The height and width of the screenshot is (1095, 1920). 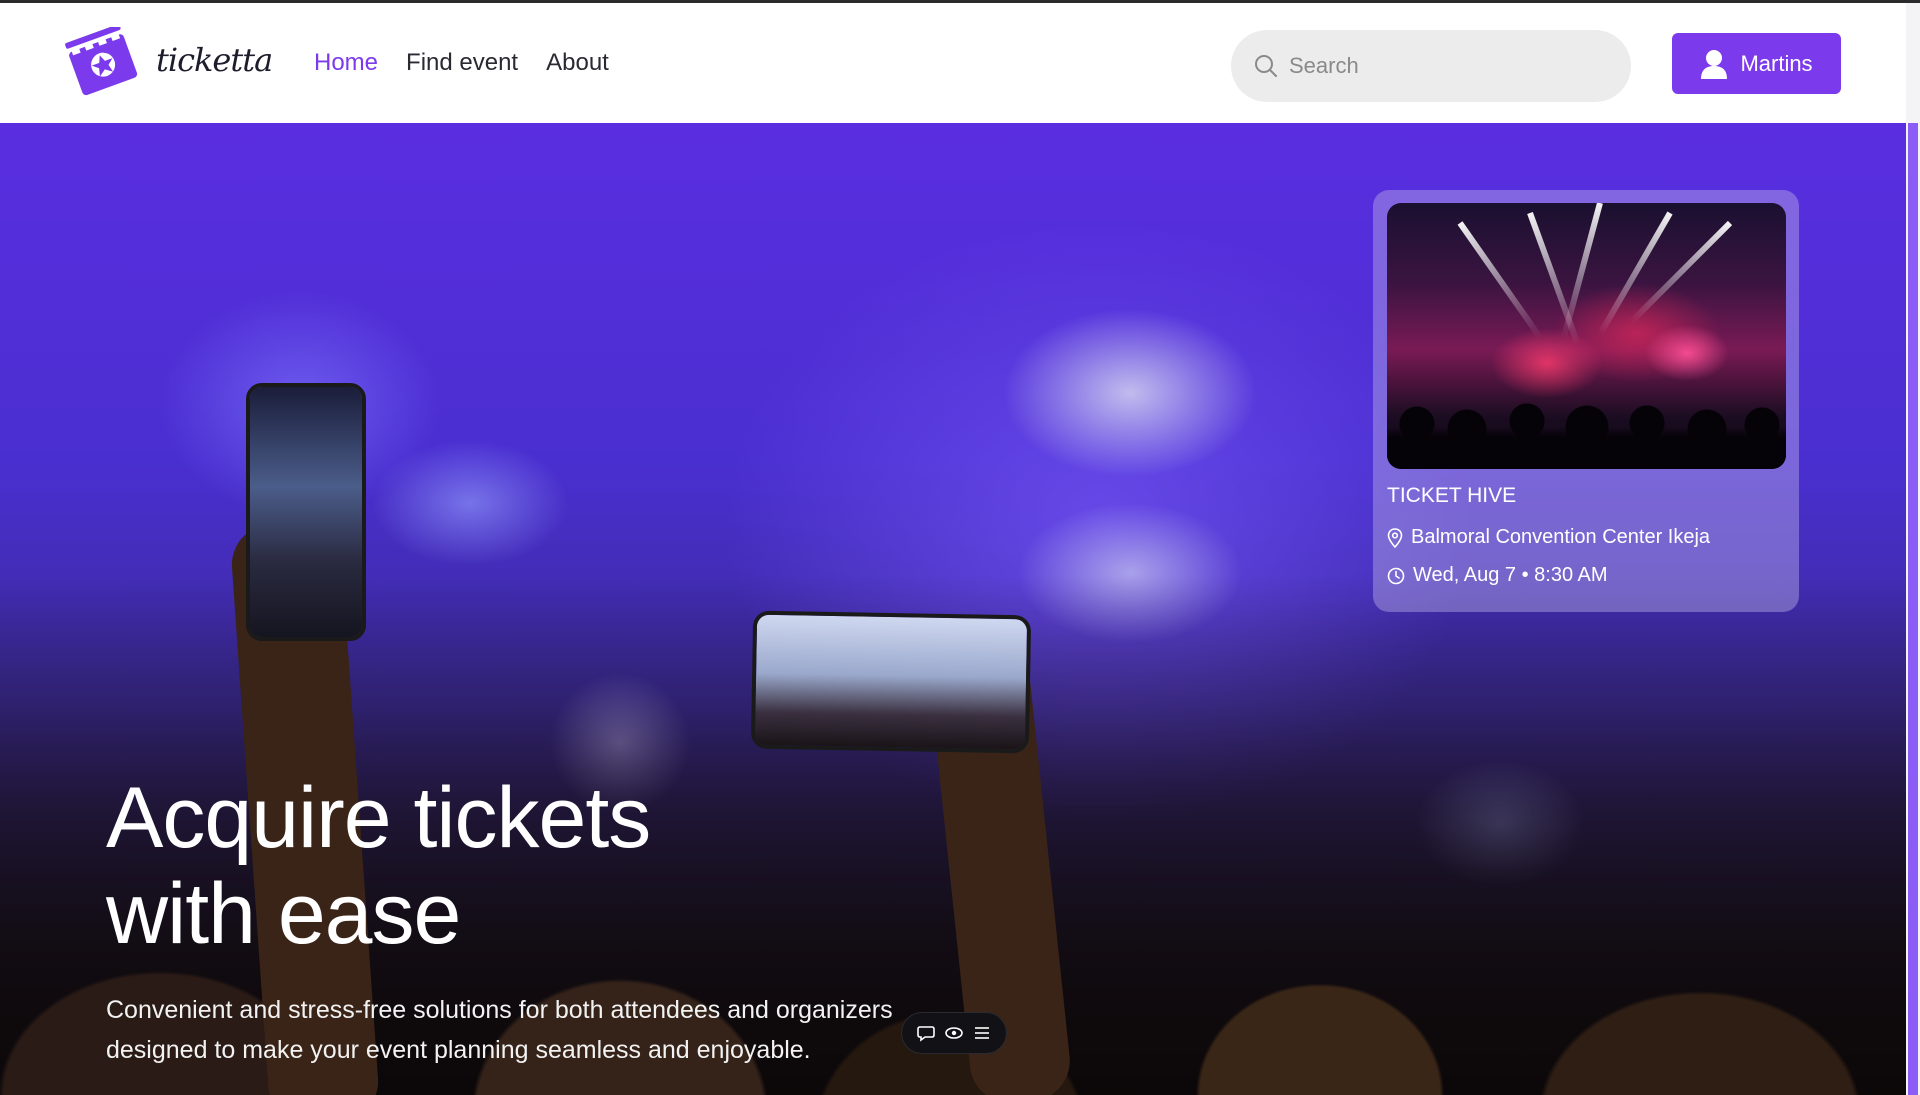 I want to click on nav-item-about: About, so click(x=577, y=63).